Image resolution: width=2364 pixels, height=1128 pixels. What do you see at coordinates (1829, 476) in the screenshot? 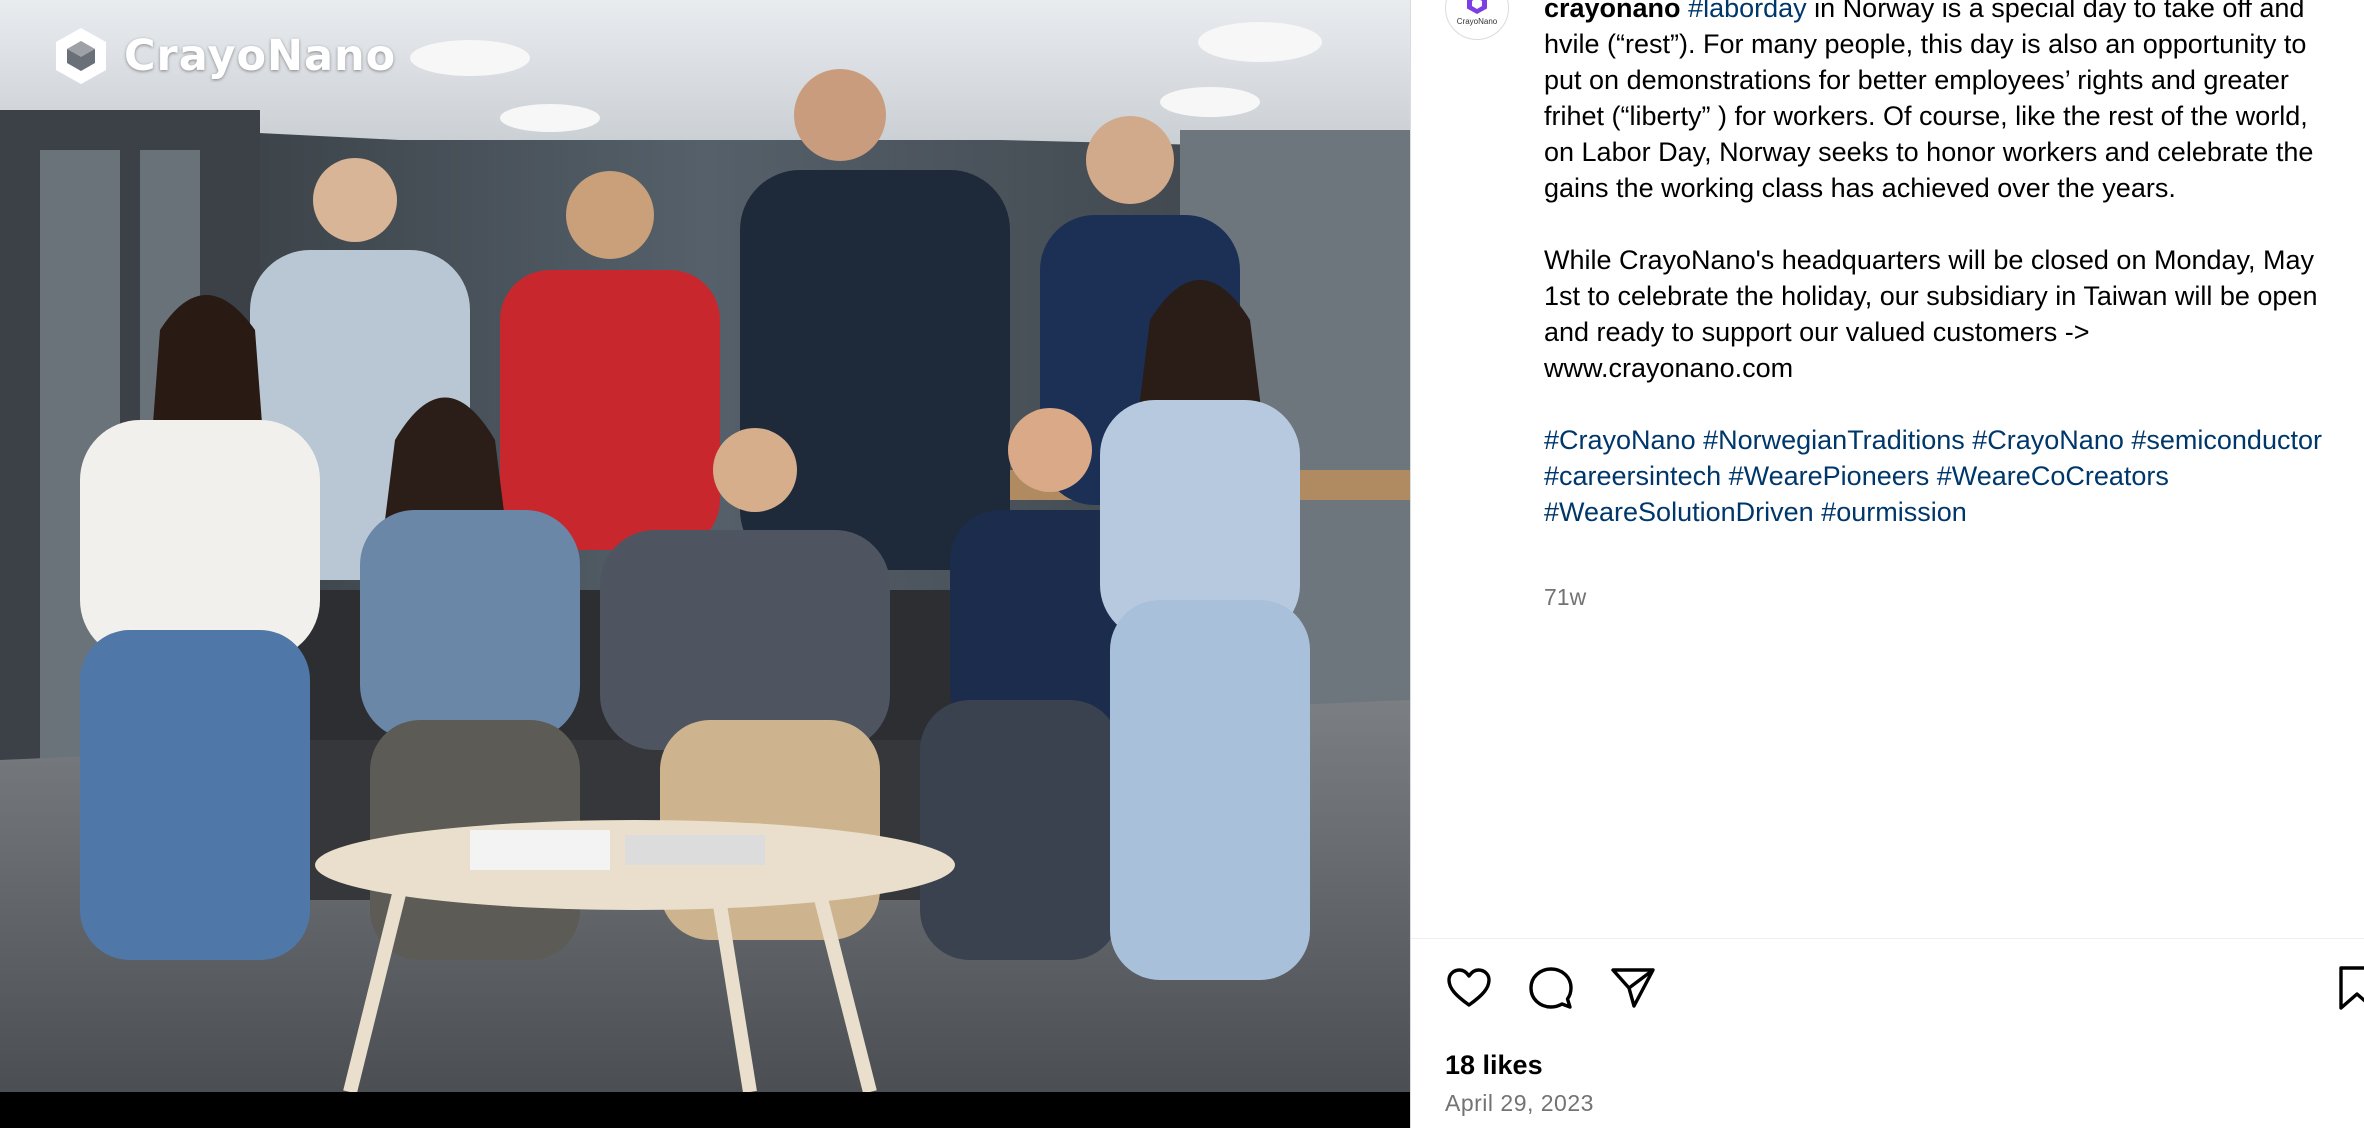
I see `hashtag-link: #WearePioneers` at bounding box center [1829, 476].